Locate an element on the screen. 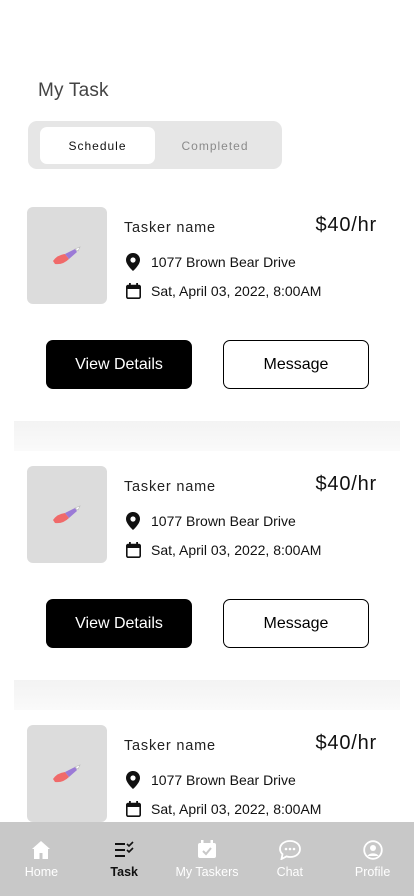 This screenshot has height=896, width=414. tab-label: My Taskers is located at coordinates (207, 872).